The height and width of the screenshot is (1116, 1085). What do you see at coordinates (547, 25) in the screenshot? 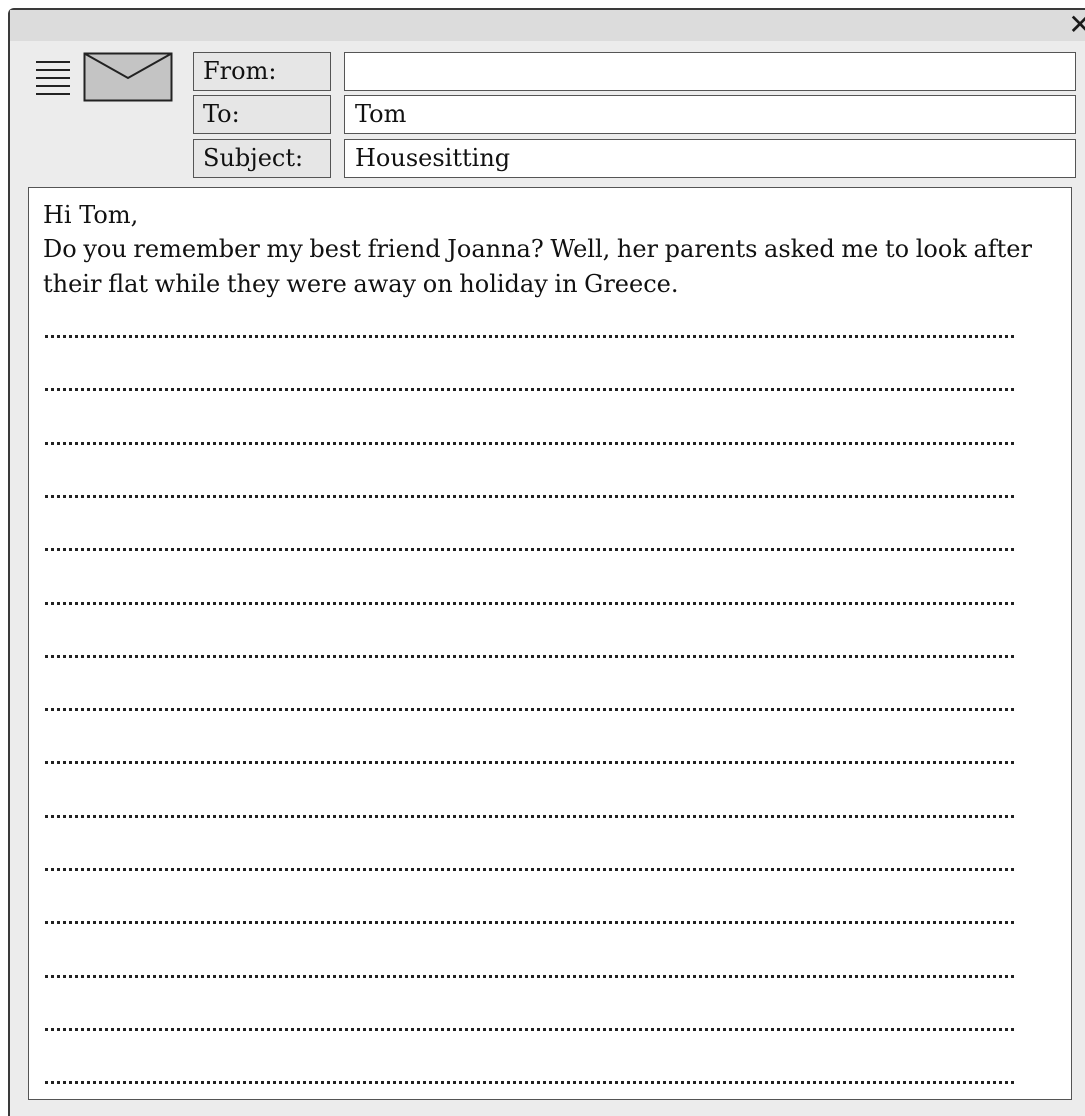
I see `title-bar: ✕` at bounding box center [547, 25].